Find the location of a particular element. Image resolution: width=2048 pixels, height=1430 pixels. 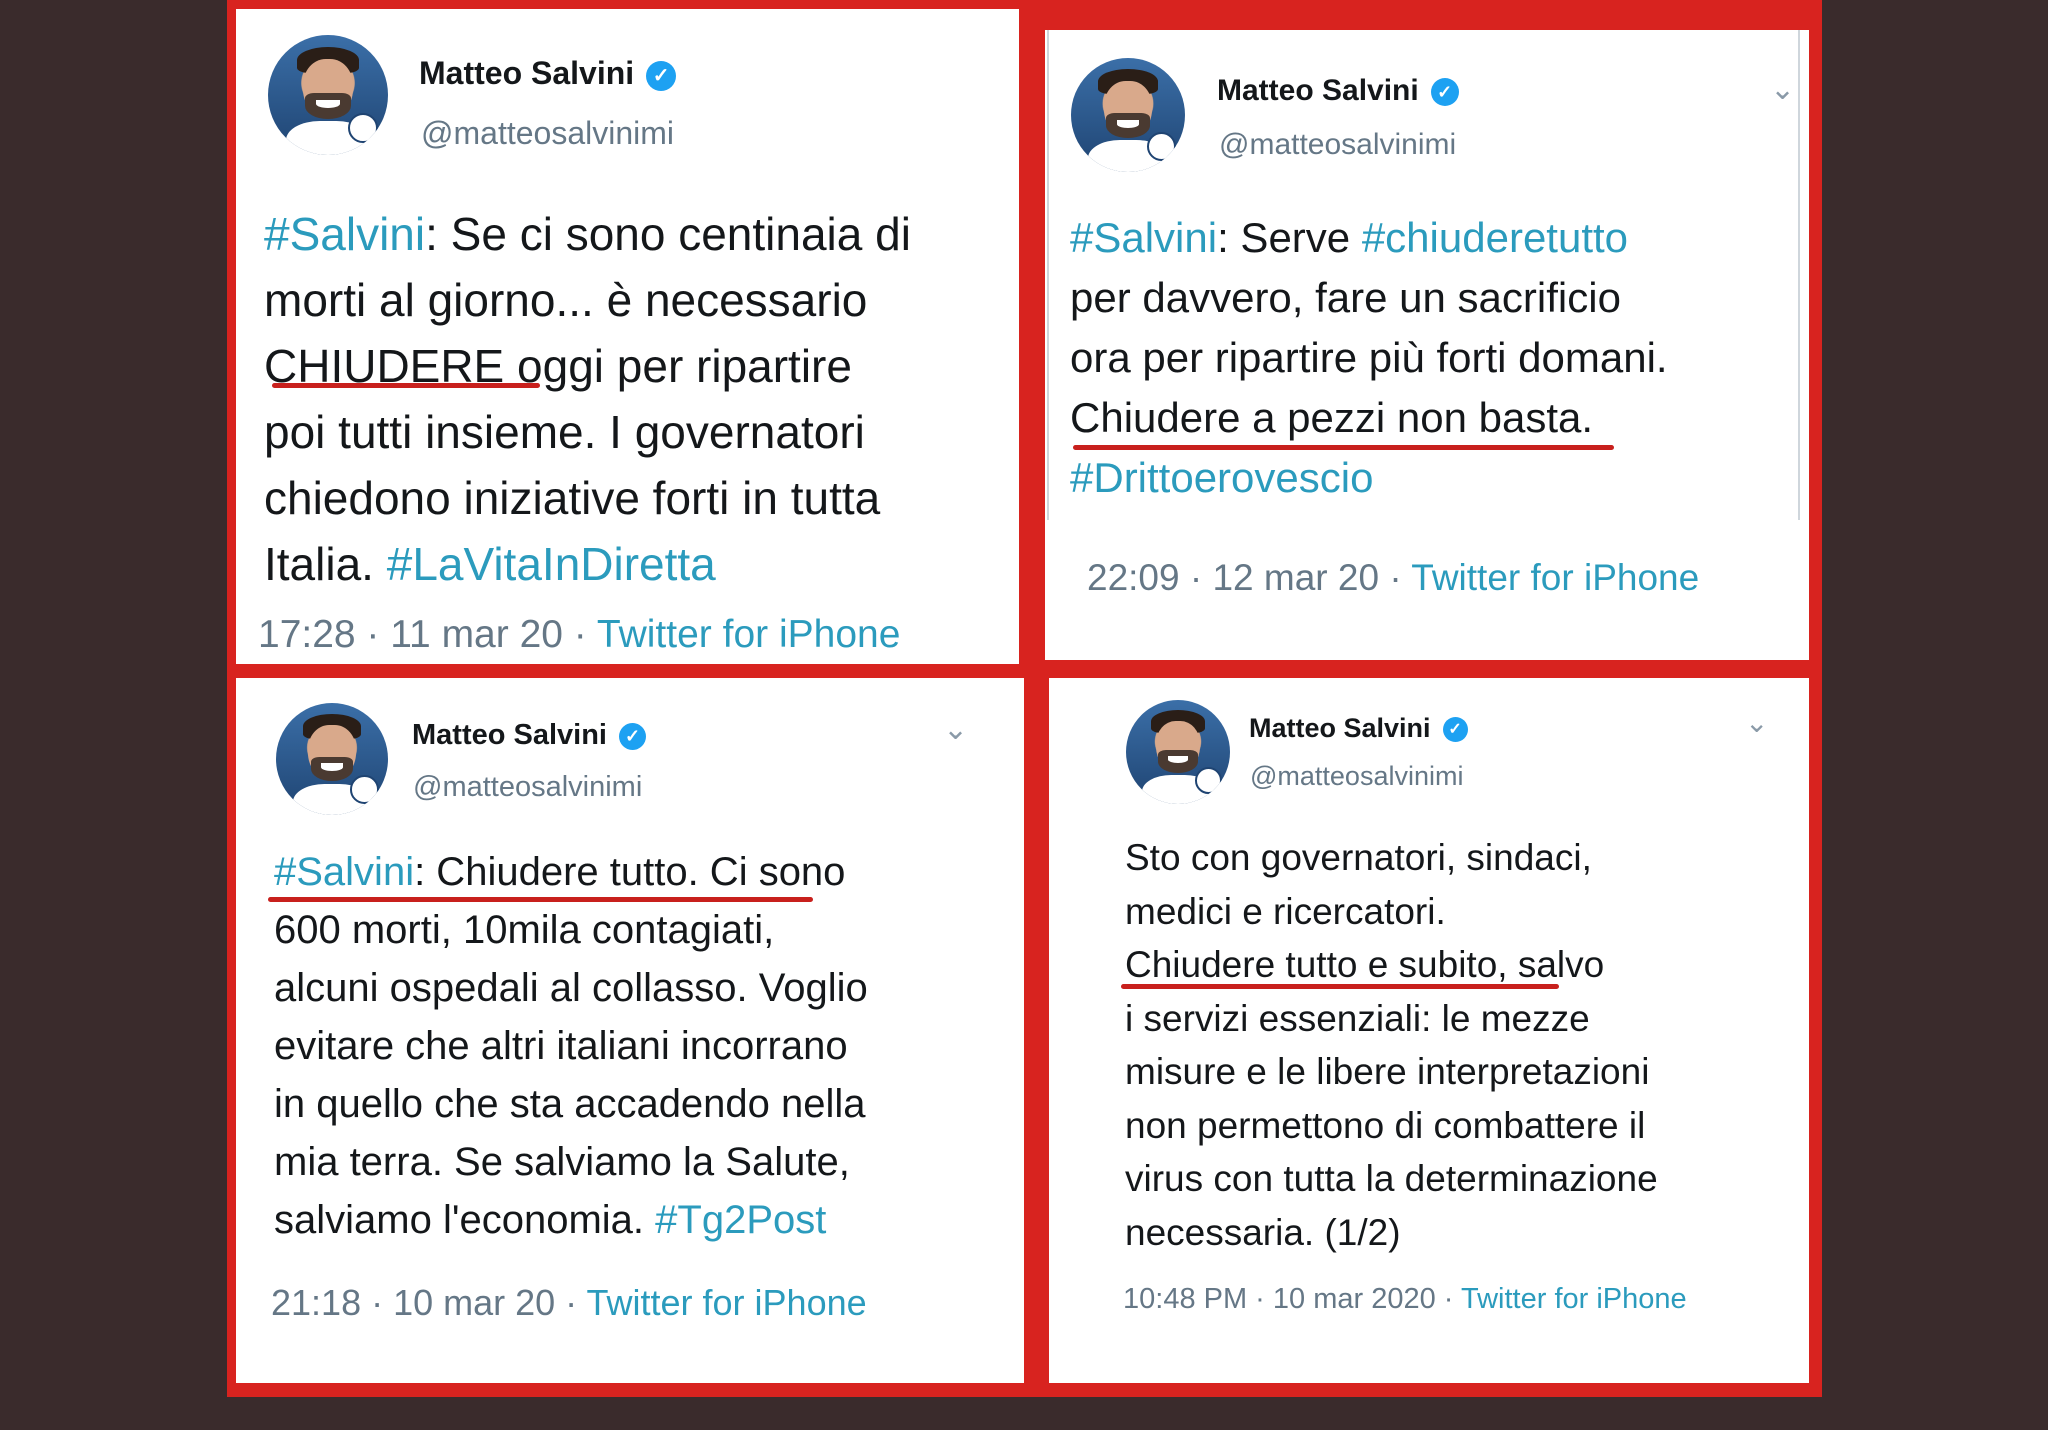

tweet-line: #Salvini: Serve #chiuderetutto is located at coordinates (1369, 238).